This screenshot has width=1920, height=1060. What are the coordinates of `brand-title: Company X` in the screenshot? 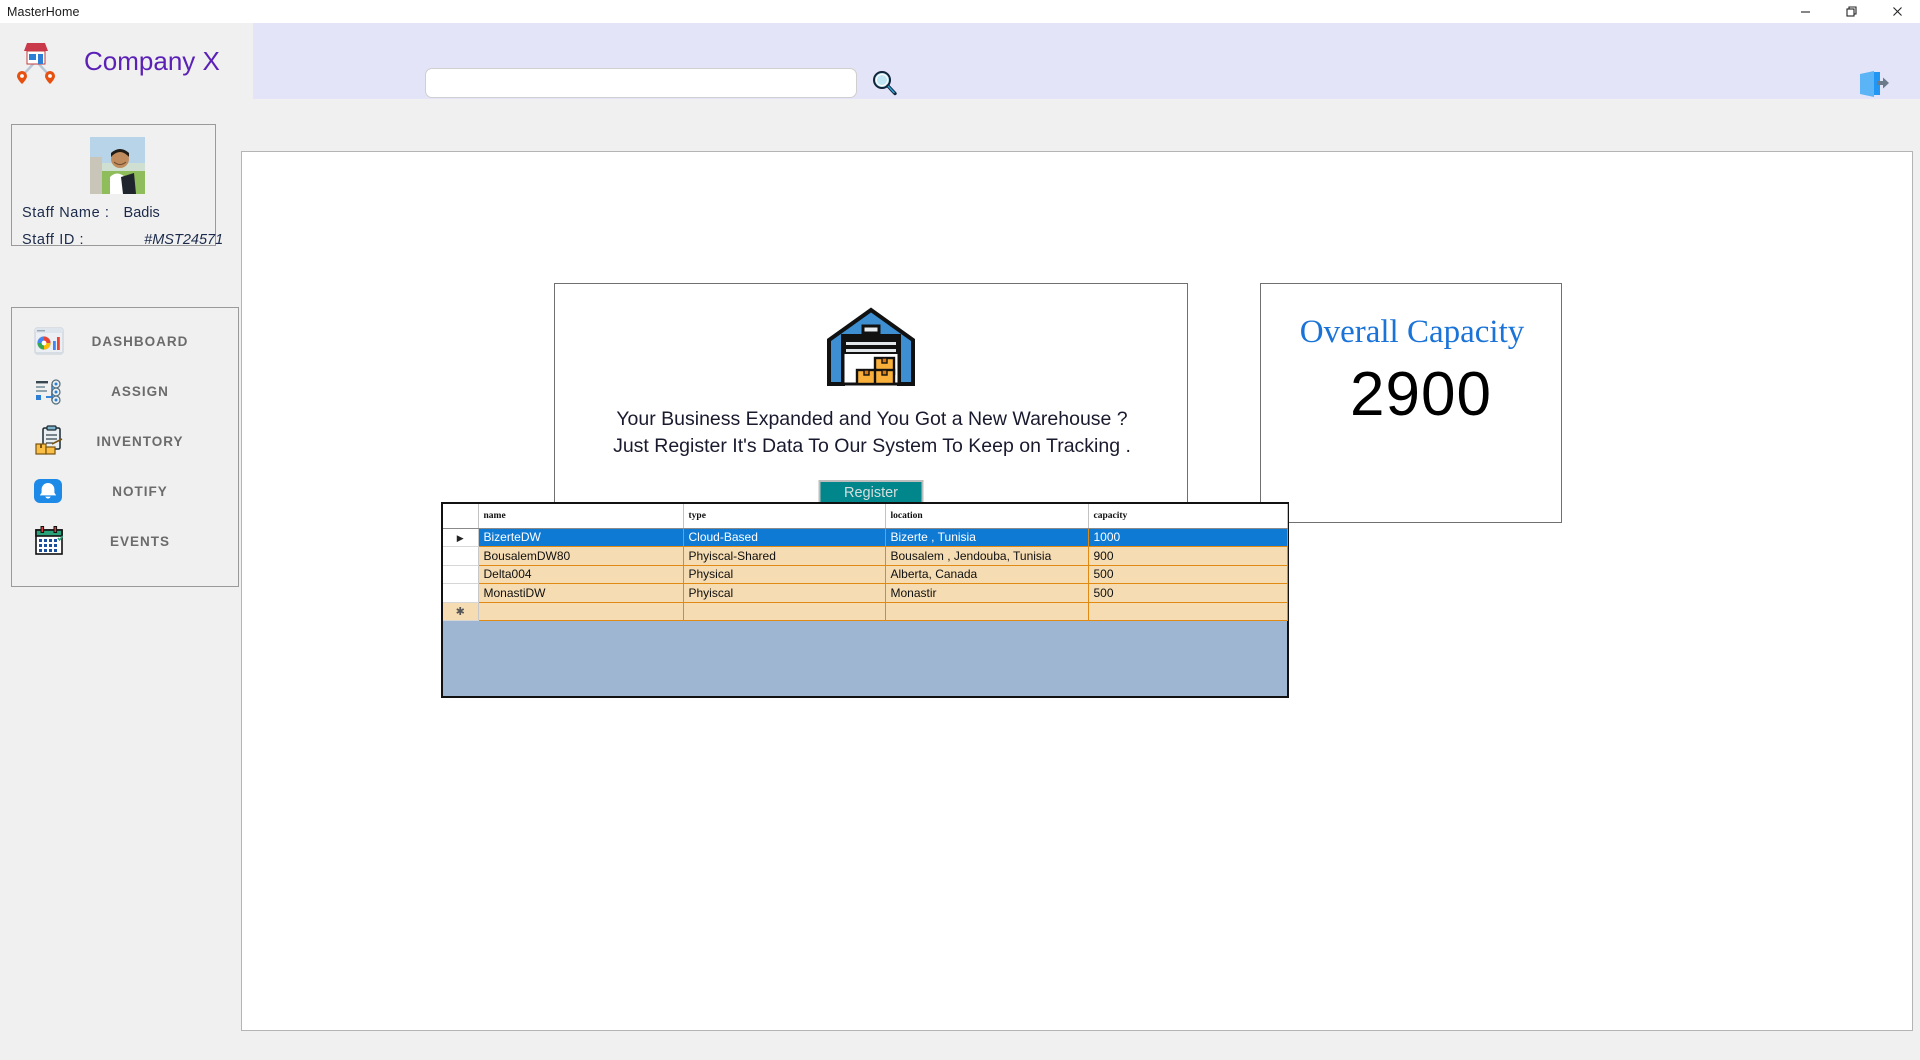 It's located at (152, 60).